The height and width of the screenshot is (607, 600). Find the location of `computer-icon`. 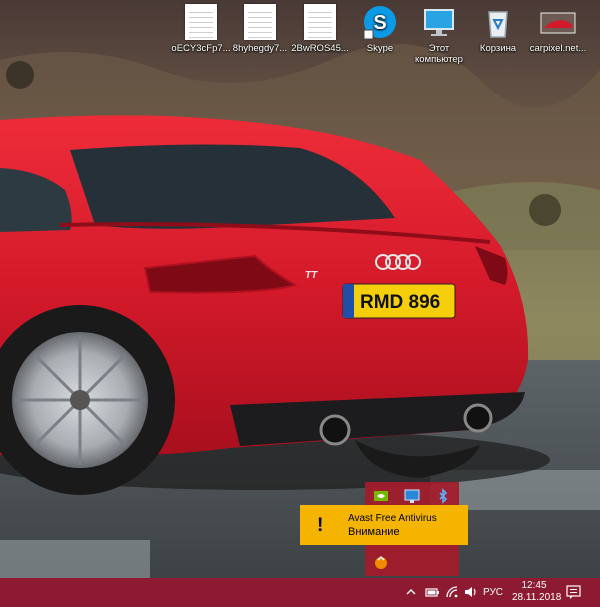

computer-icon is located at coordinates (439, 22).